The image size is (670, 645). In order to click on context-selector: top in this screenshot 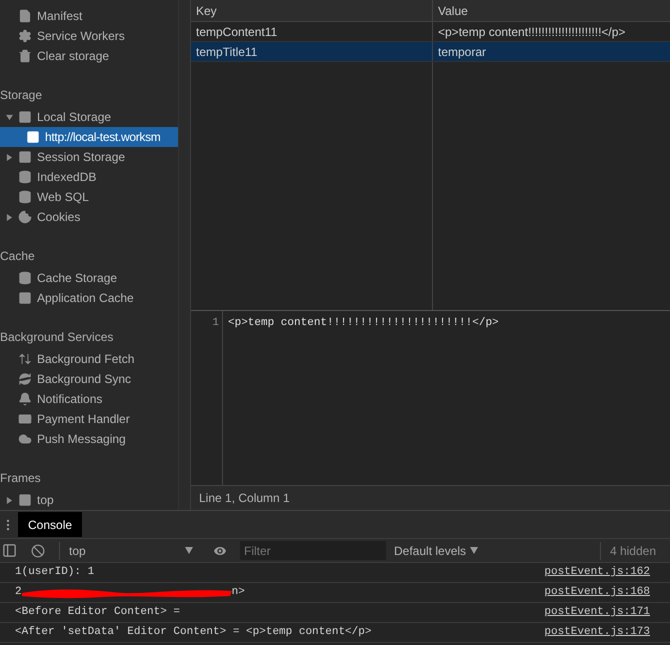, I will do `click(128, 551)`.